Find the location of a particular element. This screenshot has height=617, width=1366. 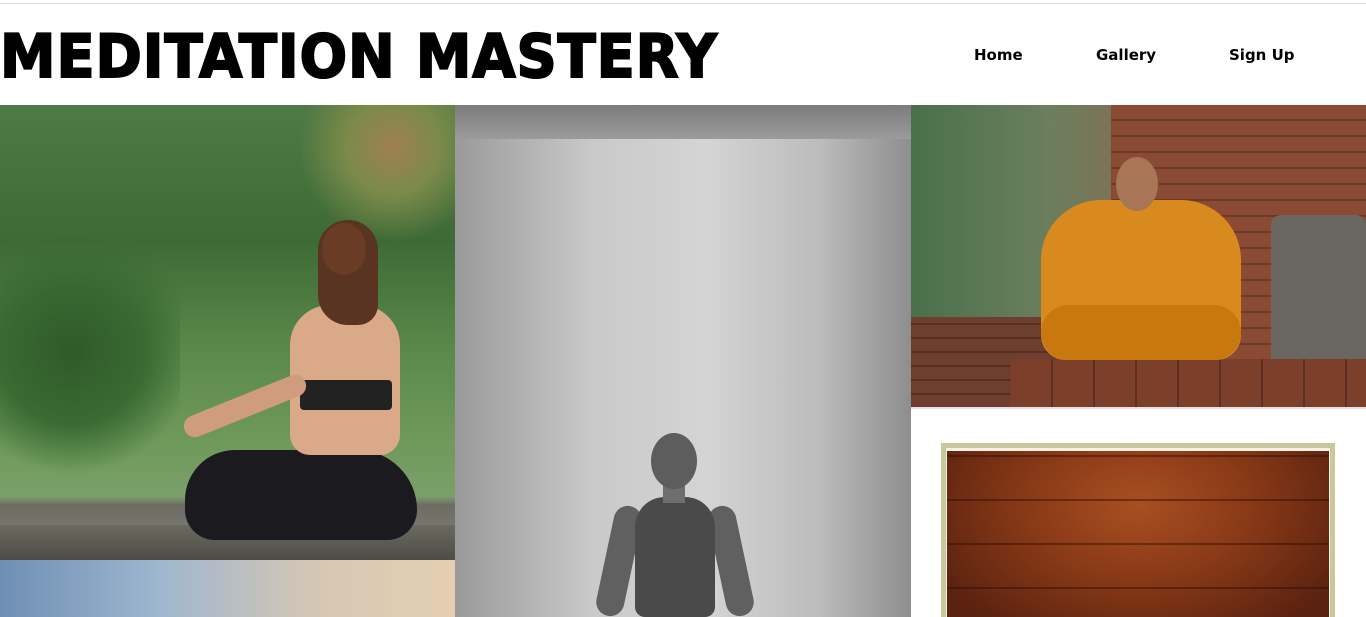

nav-gallery-link: Gallery is located at coordinates (1126, 55).